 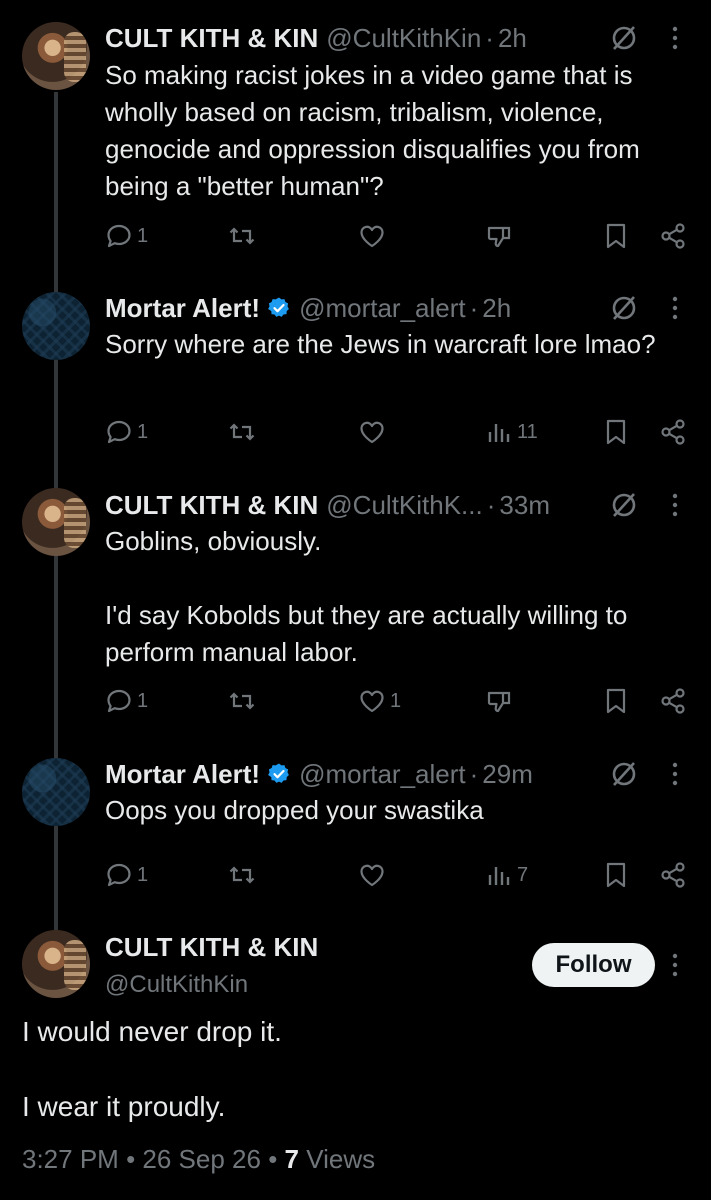 I want to click on author-handle: @CultKithKin, so click(x=176, y=985).